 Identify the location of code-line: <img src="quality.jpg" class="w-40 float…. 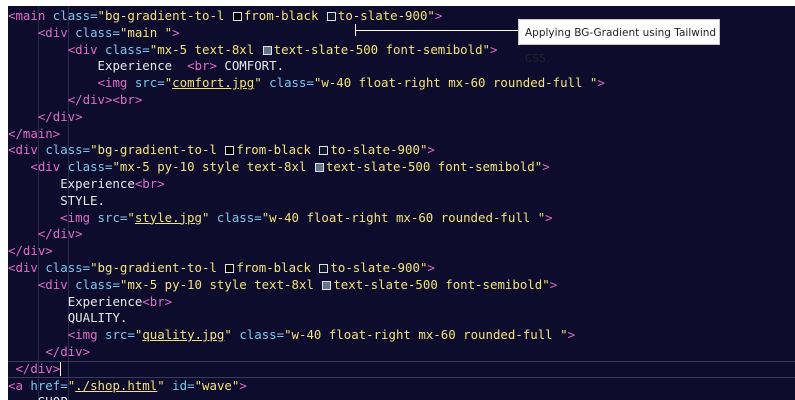
(401, 335).